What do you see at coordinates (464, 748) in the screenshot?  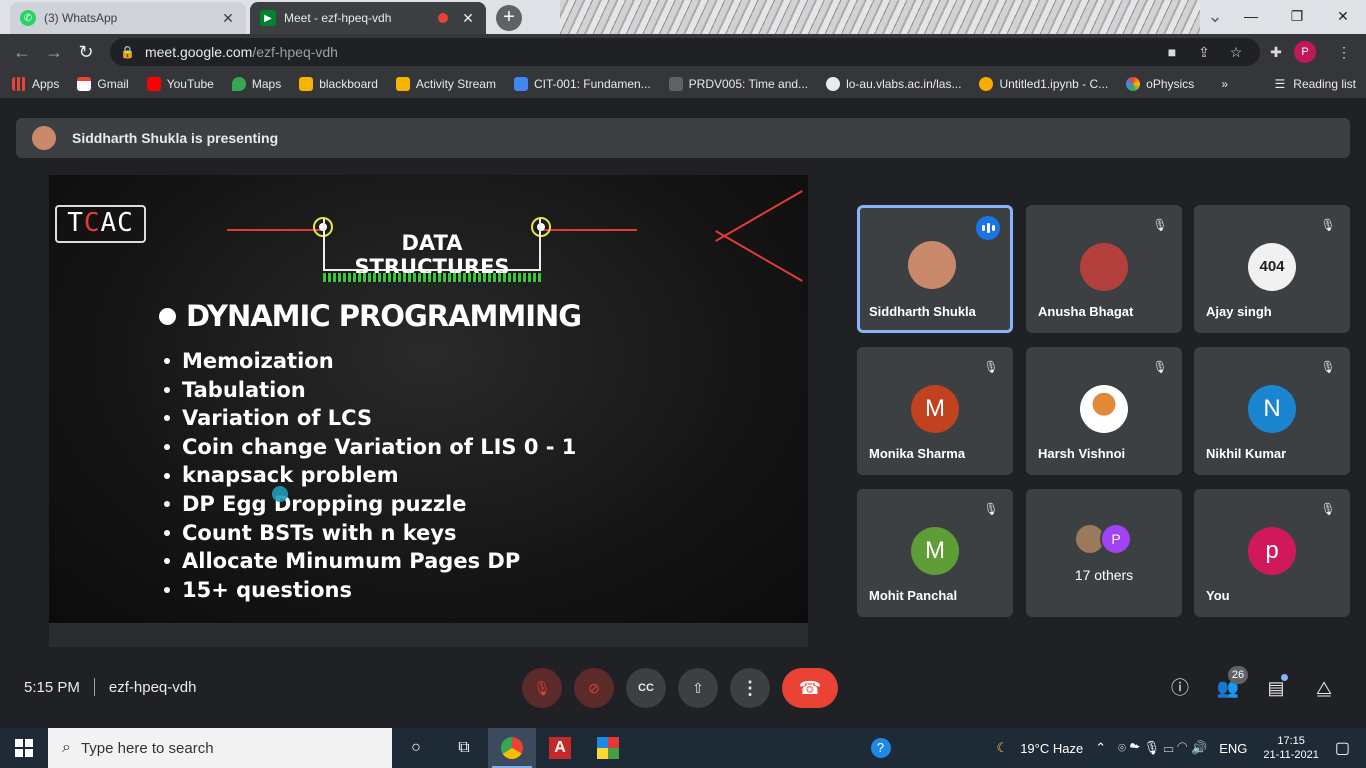 I see `task-view-icon: ⧉` at bounding box center [464, 748].